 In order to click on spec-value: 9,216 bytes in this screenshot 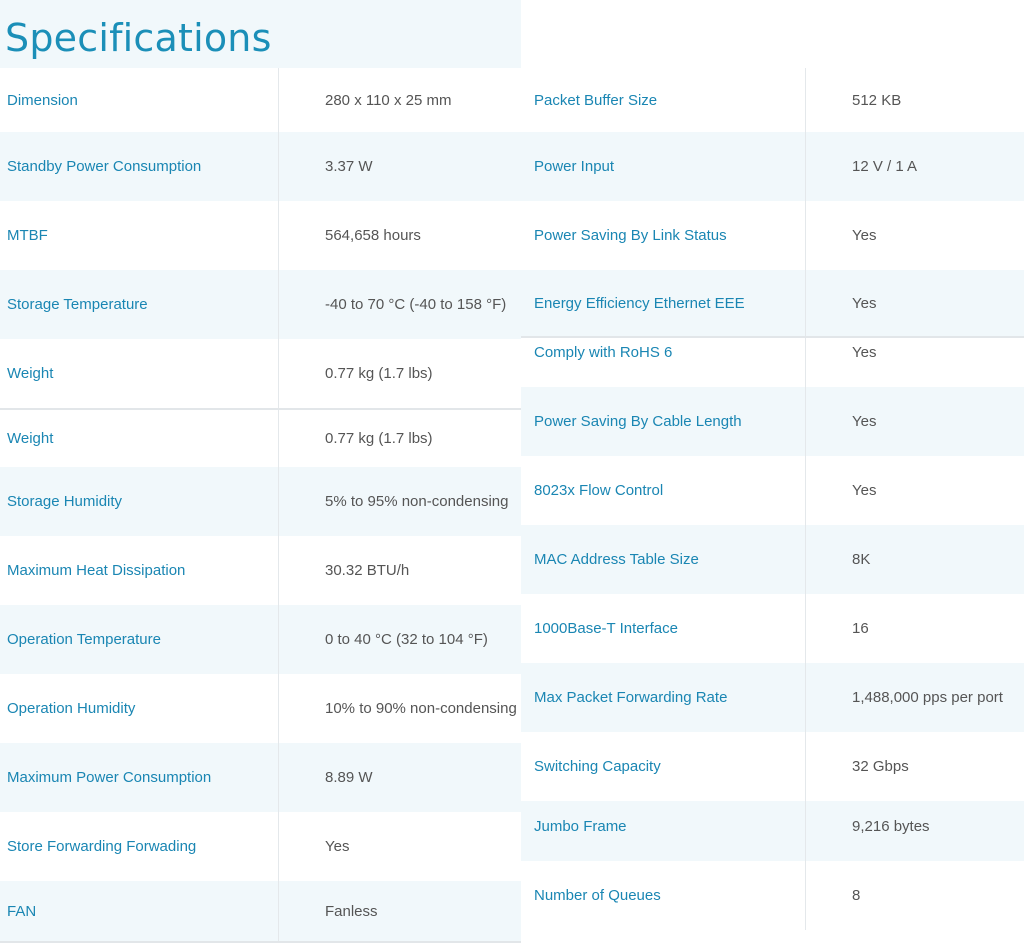, I will do `click(891, 826)`.